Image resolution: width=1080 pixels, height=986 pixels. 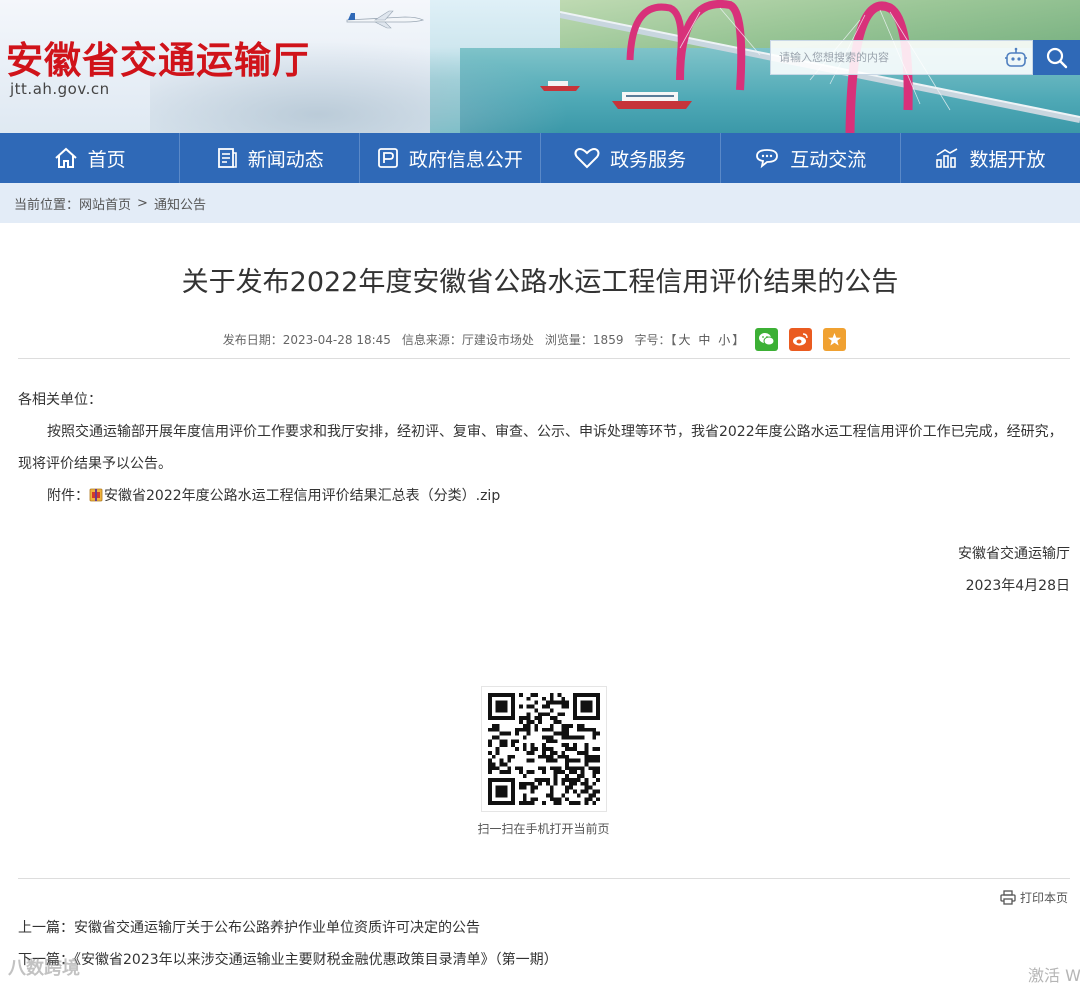 What do you see at coordinates (1016, 58) in the screenshot?
I see `robot-assistant-icon` at bounding box center [1016, 58].